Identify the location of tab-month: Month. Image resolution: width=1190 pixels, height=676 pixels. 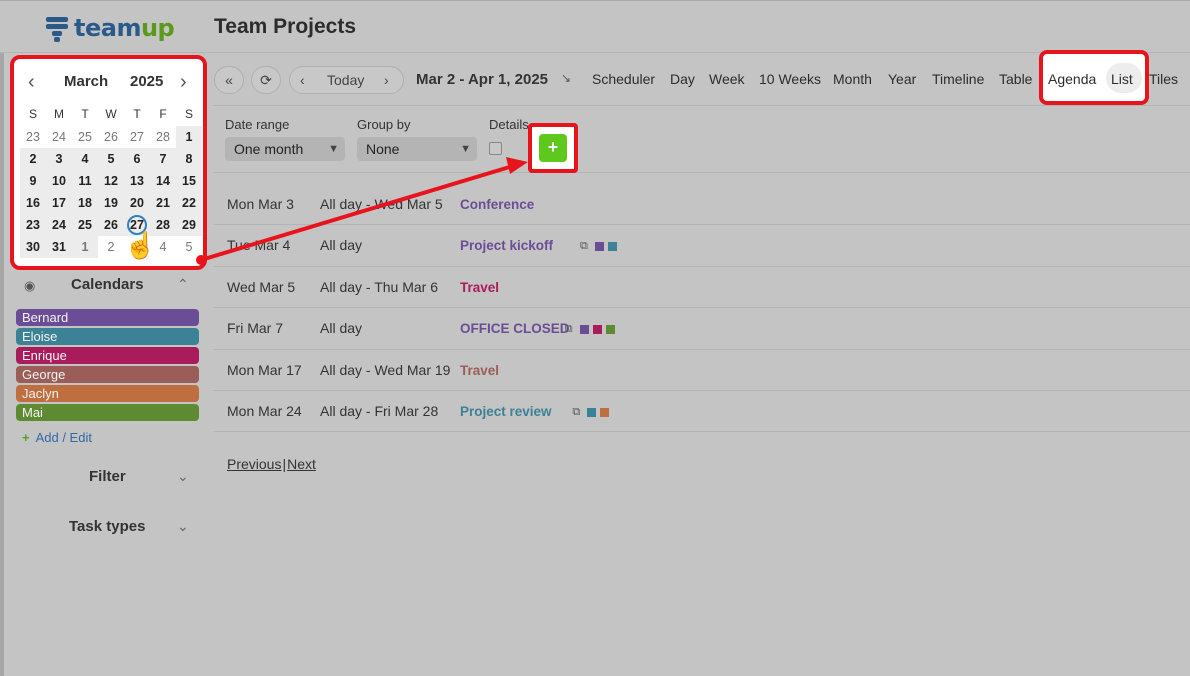
(852, 79).